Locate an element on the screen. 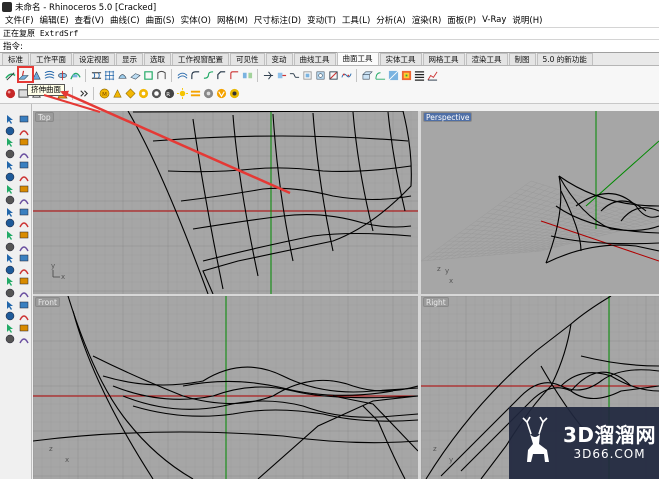 The image size is (659, 479). move-icon is located at coordinates (9, 270).